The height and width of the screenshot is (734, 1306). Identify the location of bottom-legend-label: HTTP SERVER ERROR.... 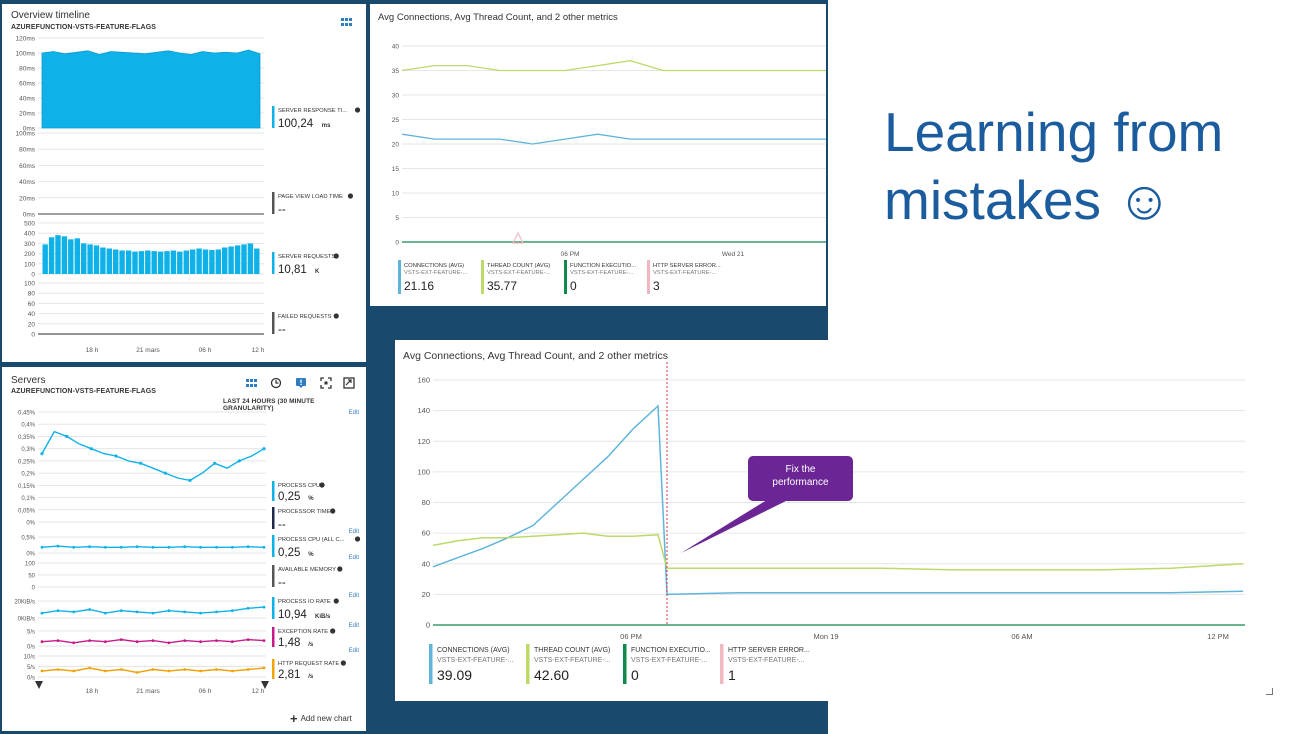
(769, 650).